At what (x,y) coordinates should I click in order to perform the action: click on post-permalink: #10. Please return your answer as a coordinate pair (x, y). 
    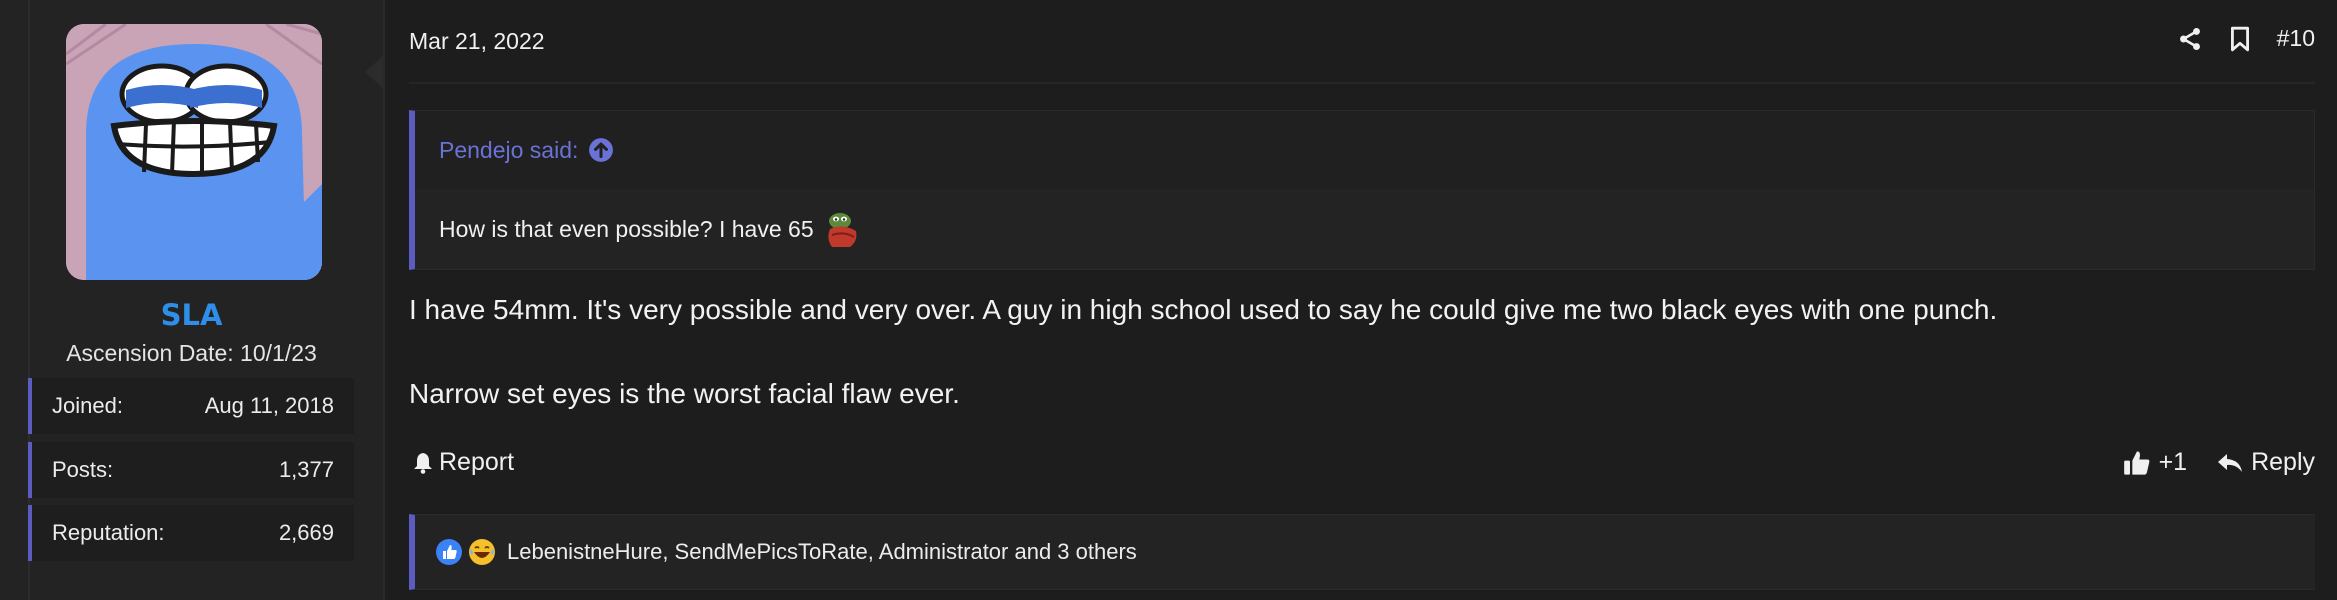
    Looking at the image, I should click on (2296, 38).